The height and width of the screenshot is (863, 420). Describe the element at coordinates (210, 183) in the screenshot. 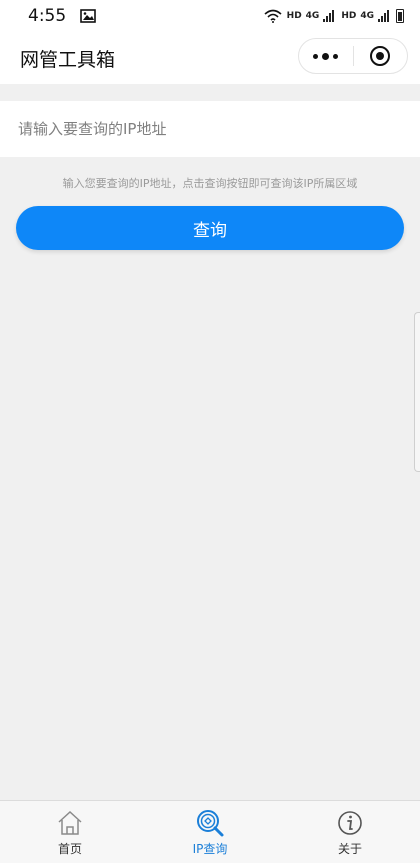

I see `hint-text: 输入您要查询的IP地址，点击查询按钮即可查询该IP所属区域` at that location.